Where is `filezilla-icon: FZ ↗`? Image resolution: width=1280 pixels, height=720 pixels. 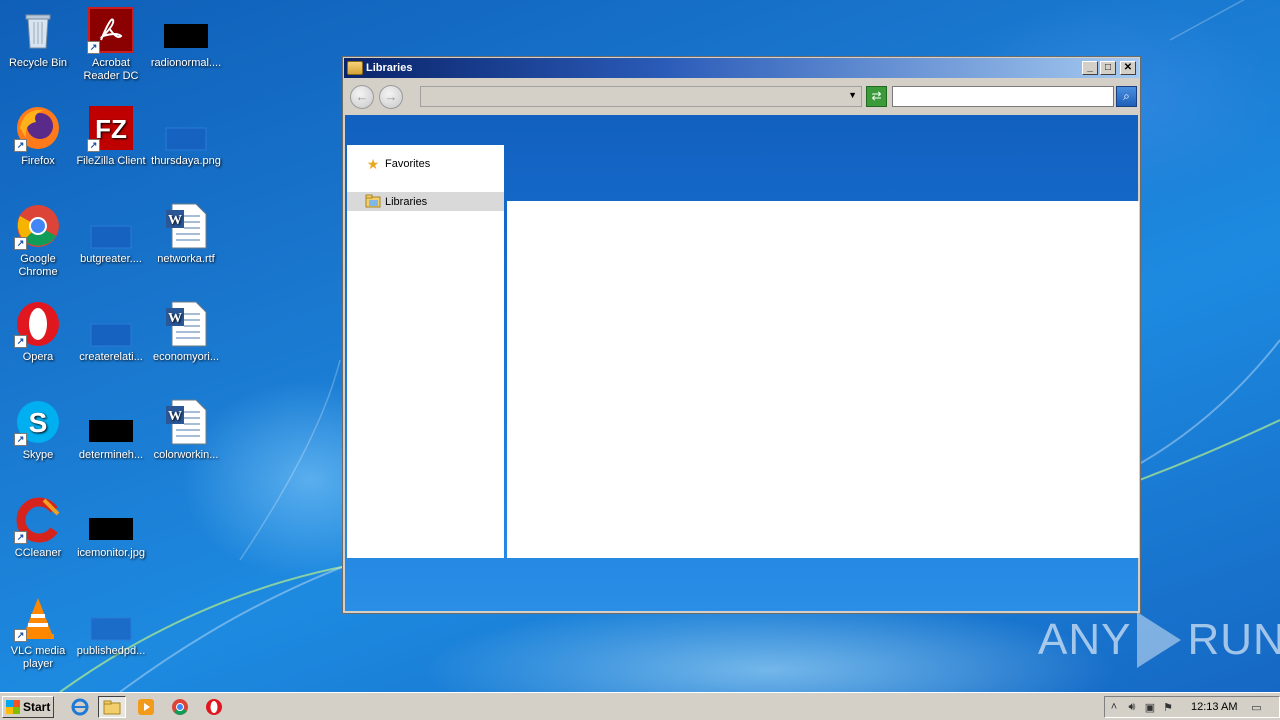
filezilla-icon: FZ ↗ is located at coordinates (111, 128).